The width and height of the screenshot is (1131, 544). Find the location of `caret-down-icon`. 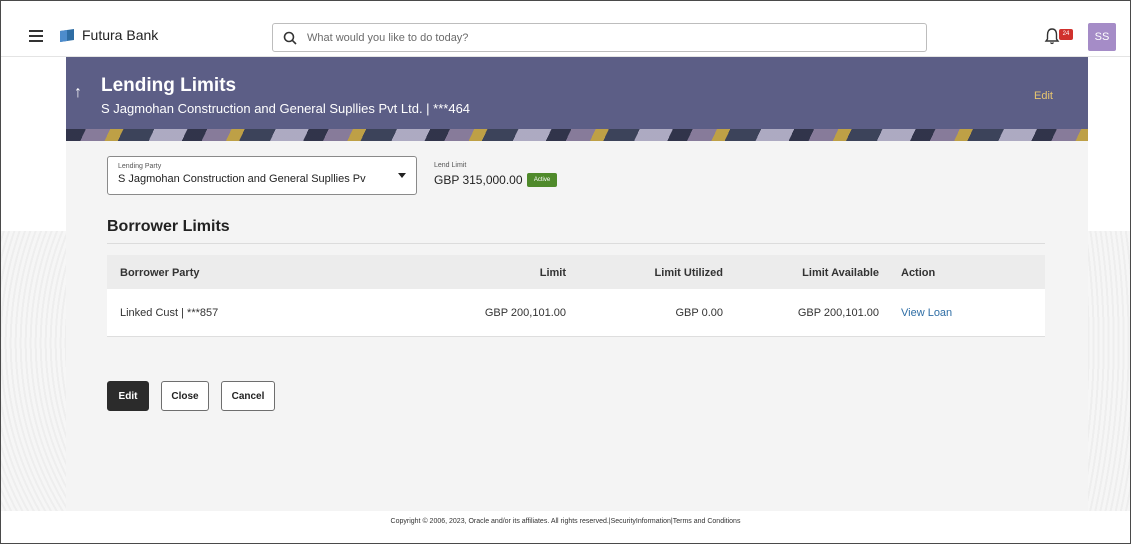

caret-down-icon is located at coordinates (402, 175).